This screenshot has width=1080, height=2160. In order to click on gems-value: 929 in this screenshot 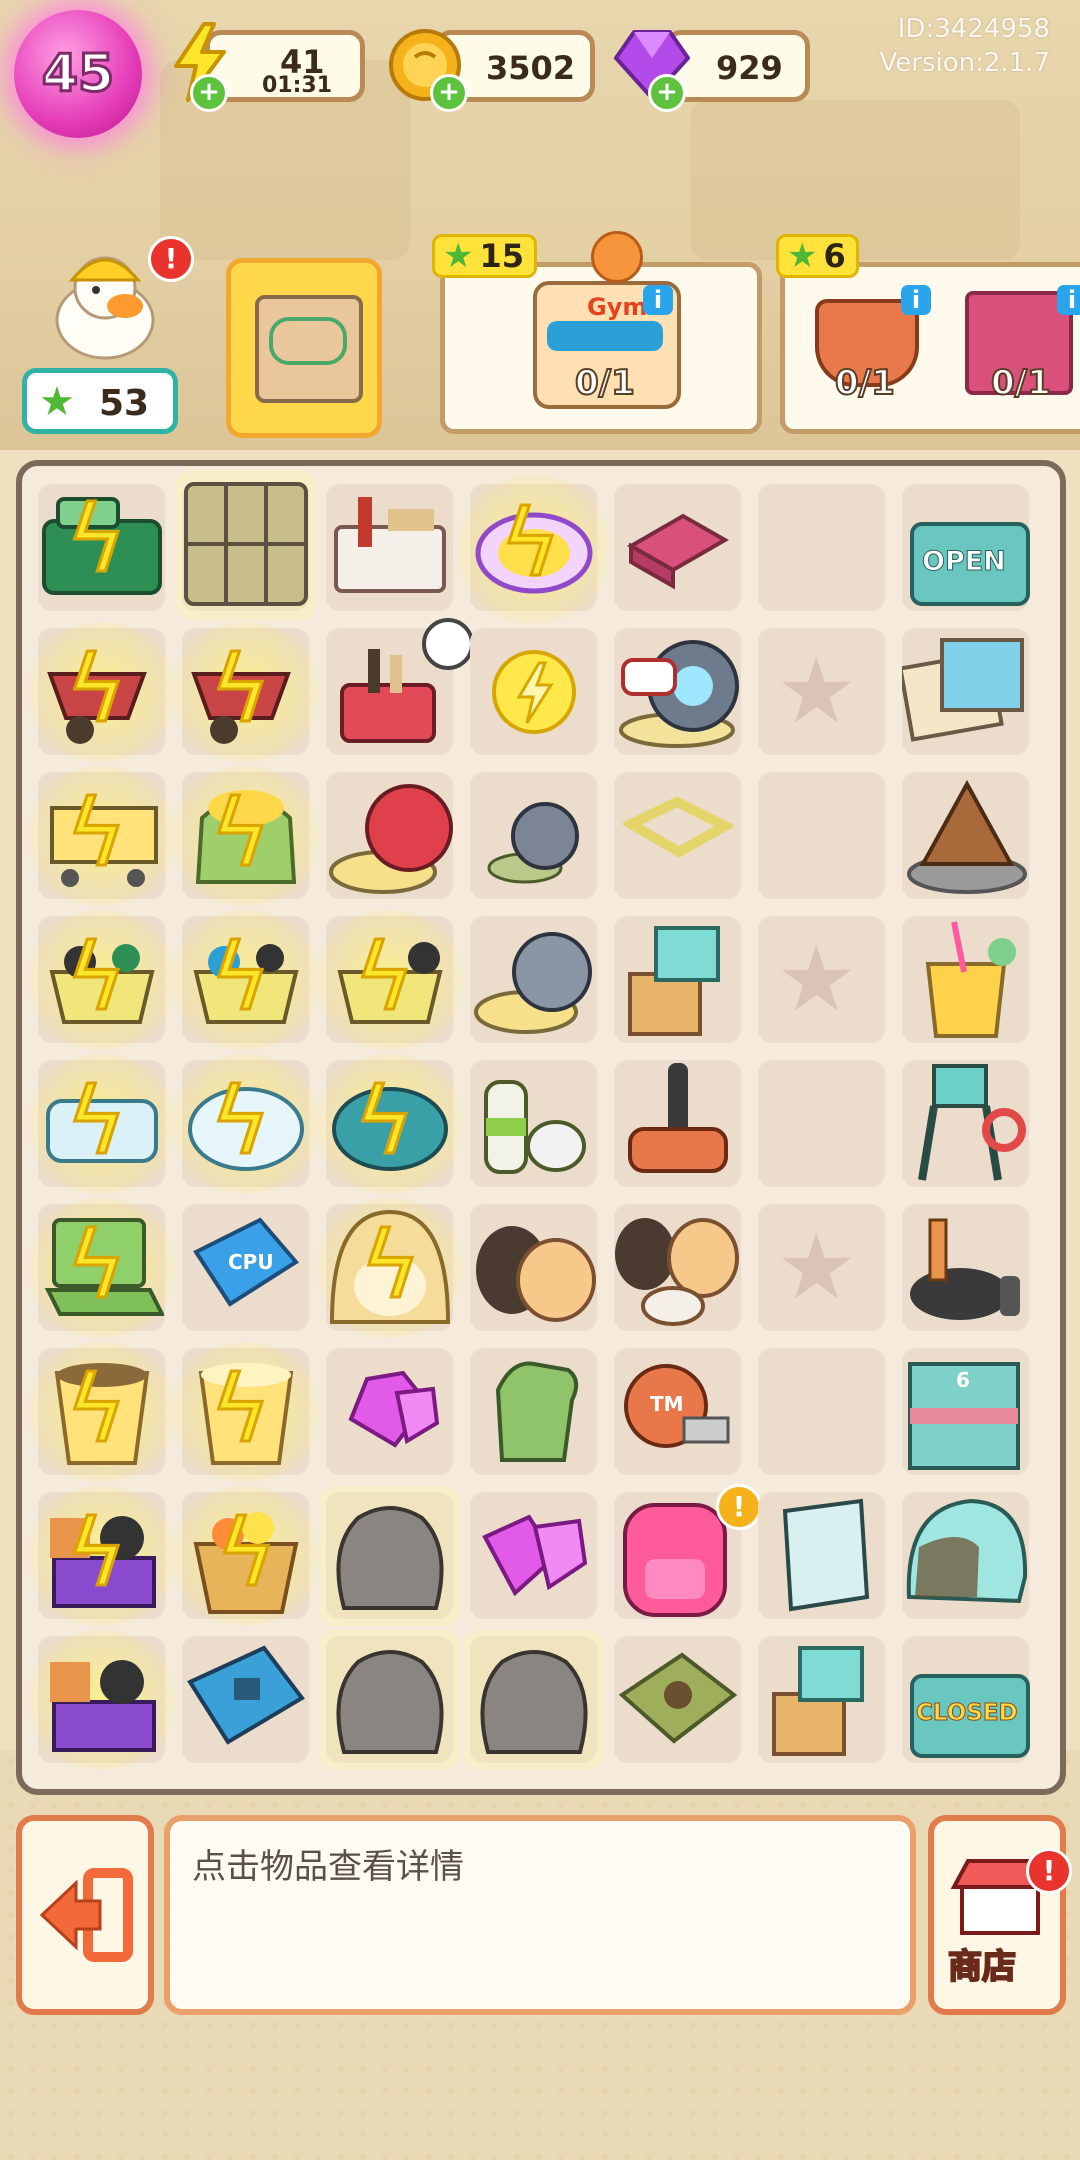, I will do `click(749, 68)`.